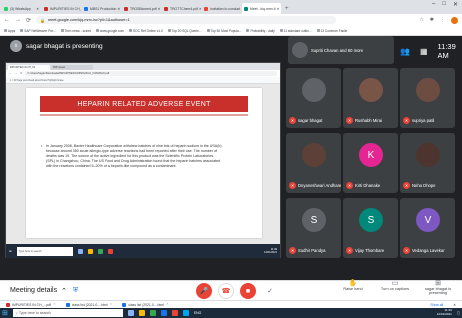 Image resolution: width=462 pixels, height=318 pixels. I want to click on present-button: ⊞ sagar bhagat is presenting, so click(438, 288).